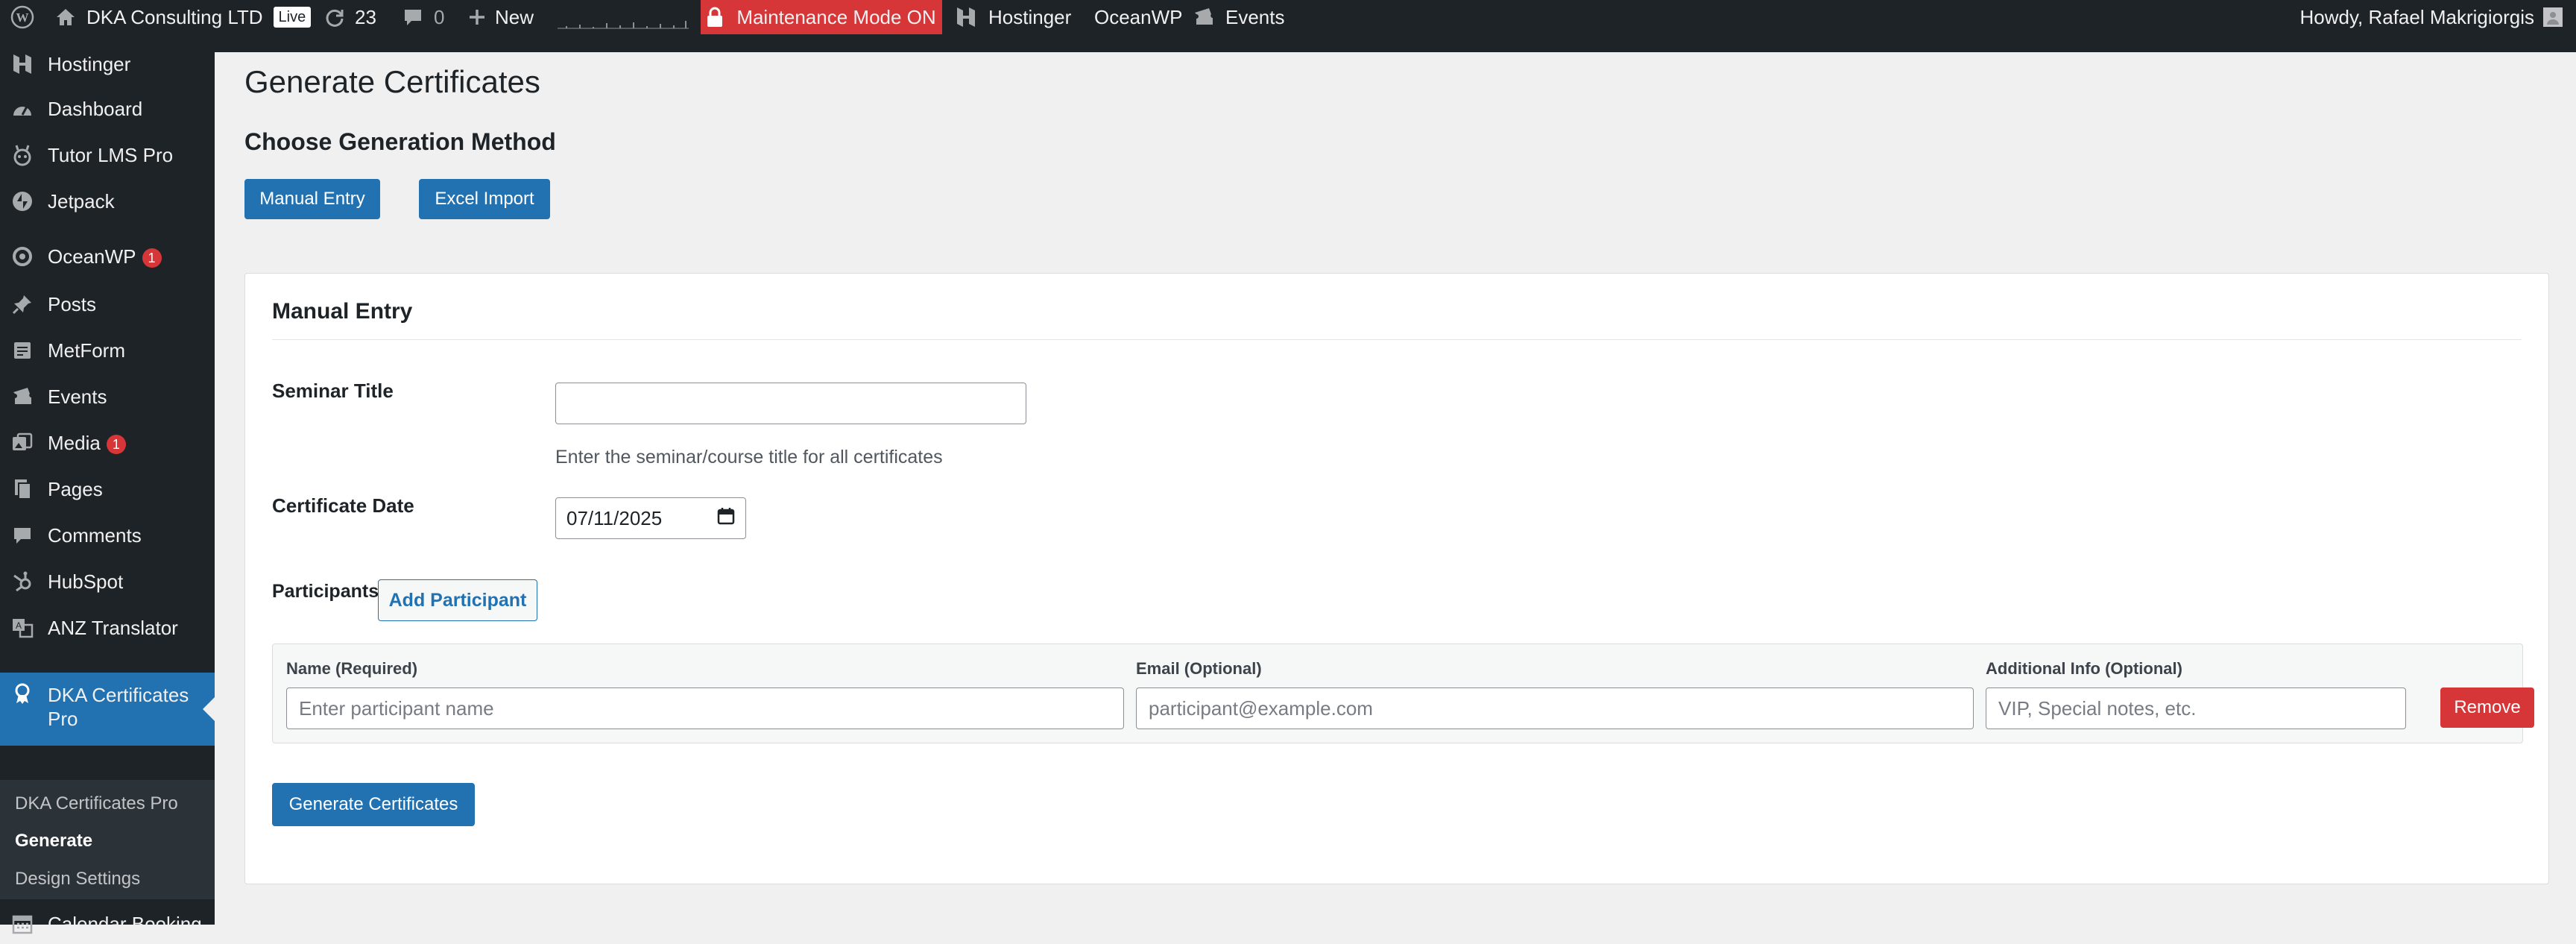  What do you see at coordinates (89, 63) in the screenshot?
I see `sidebar-item-label: Hostinger` at bounding box center [89, 63].